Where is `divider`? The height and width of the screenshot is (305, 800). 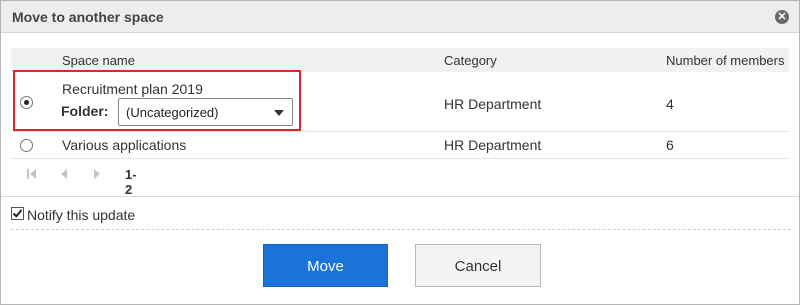 divider is located at coordinates (400, 196).